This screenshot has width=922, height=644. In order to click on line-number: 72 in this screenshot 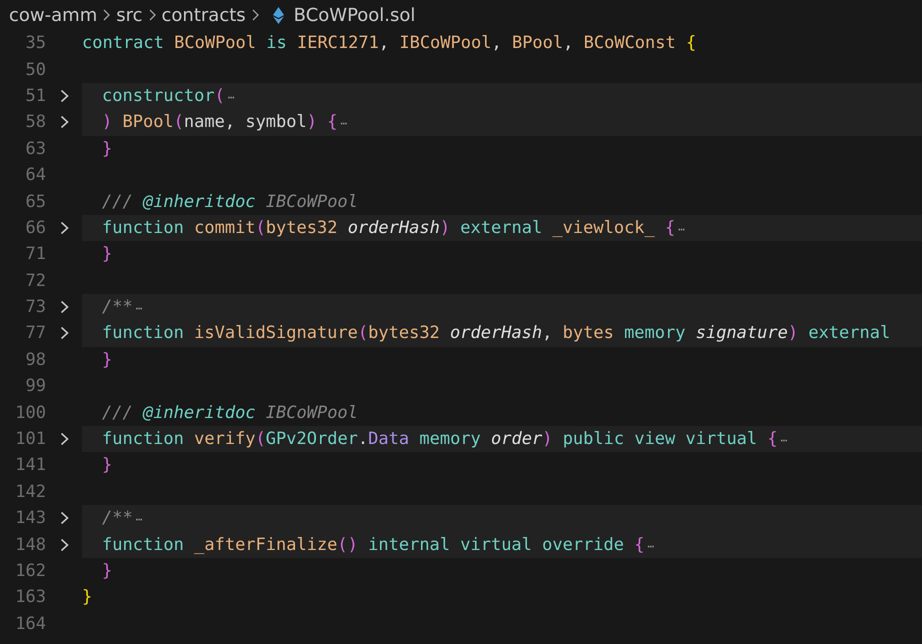, I will do `click(35, 280)`.